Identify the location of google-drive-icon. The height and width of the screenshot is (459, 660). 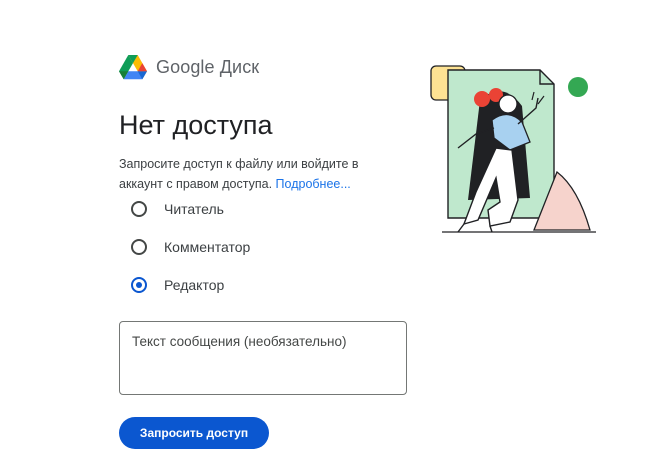
(133, 67).